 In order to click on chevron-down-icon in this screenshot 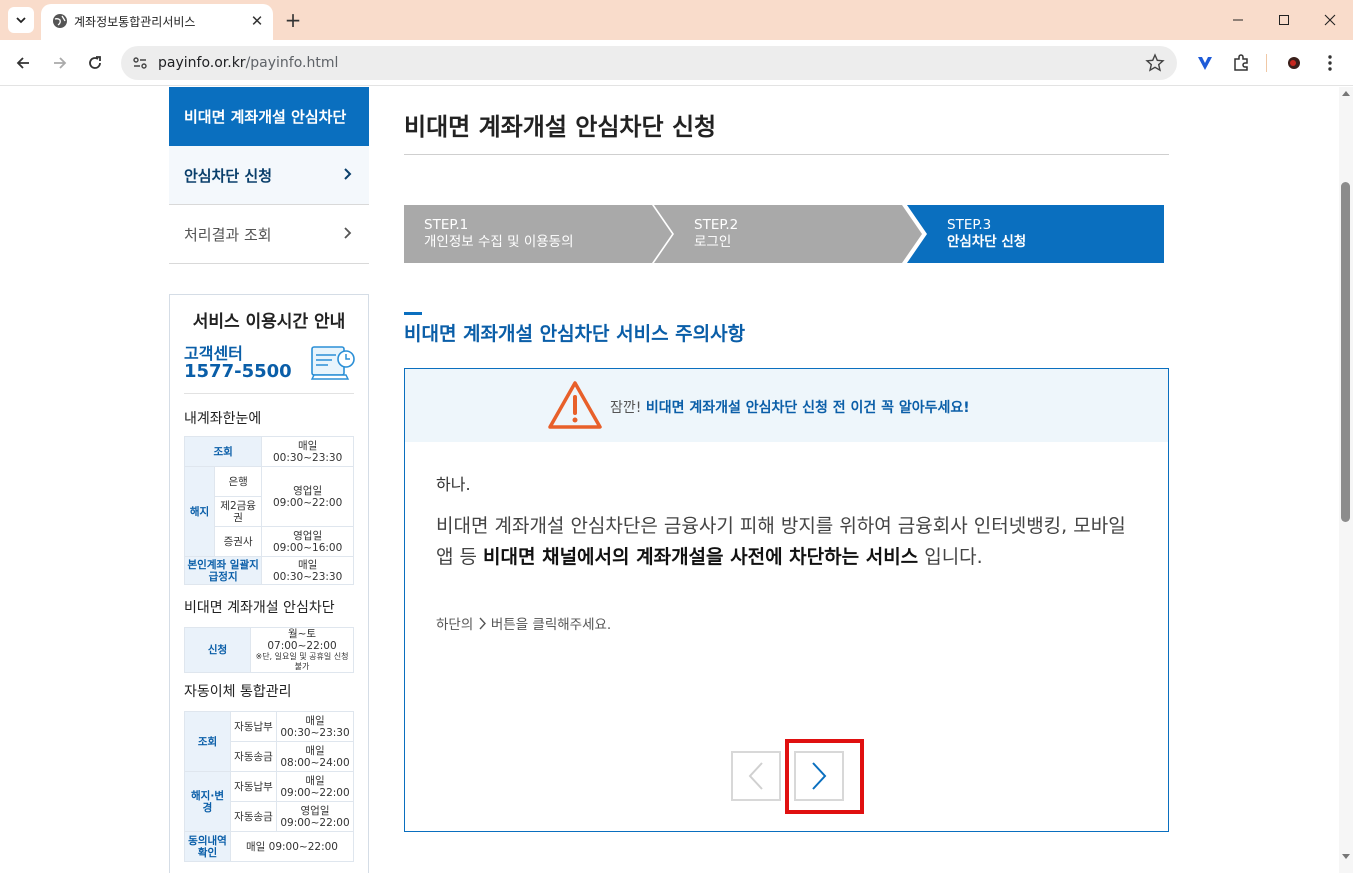, I will do `click(21, 20)`.